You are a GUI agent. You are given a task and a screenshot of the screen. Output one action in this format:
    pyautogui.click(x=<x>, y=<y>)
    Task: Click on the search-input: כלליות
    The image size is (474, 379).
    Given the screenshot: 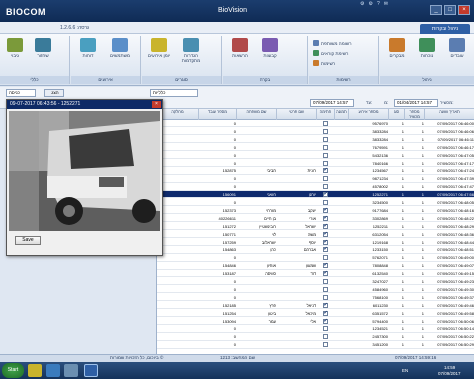 What is the action you would take?
    pyautogui.click(x=174, y=93)
    